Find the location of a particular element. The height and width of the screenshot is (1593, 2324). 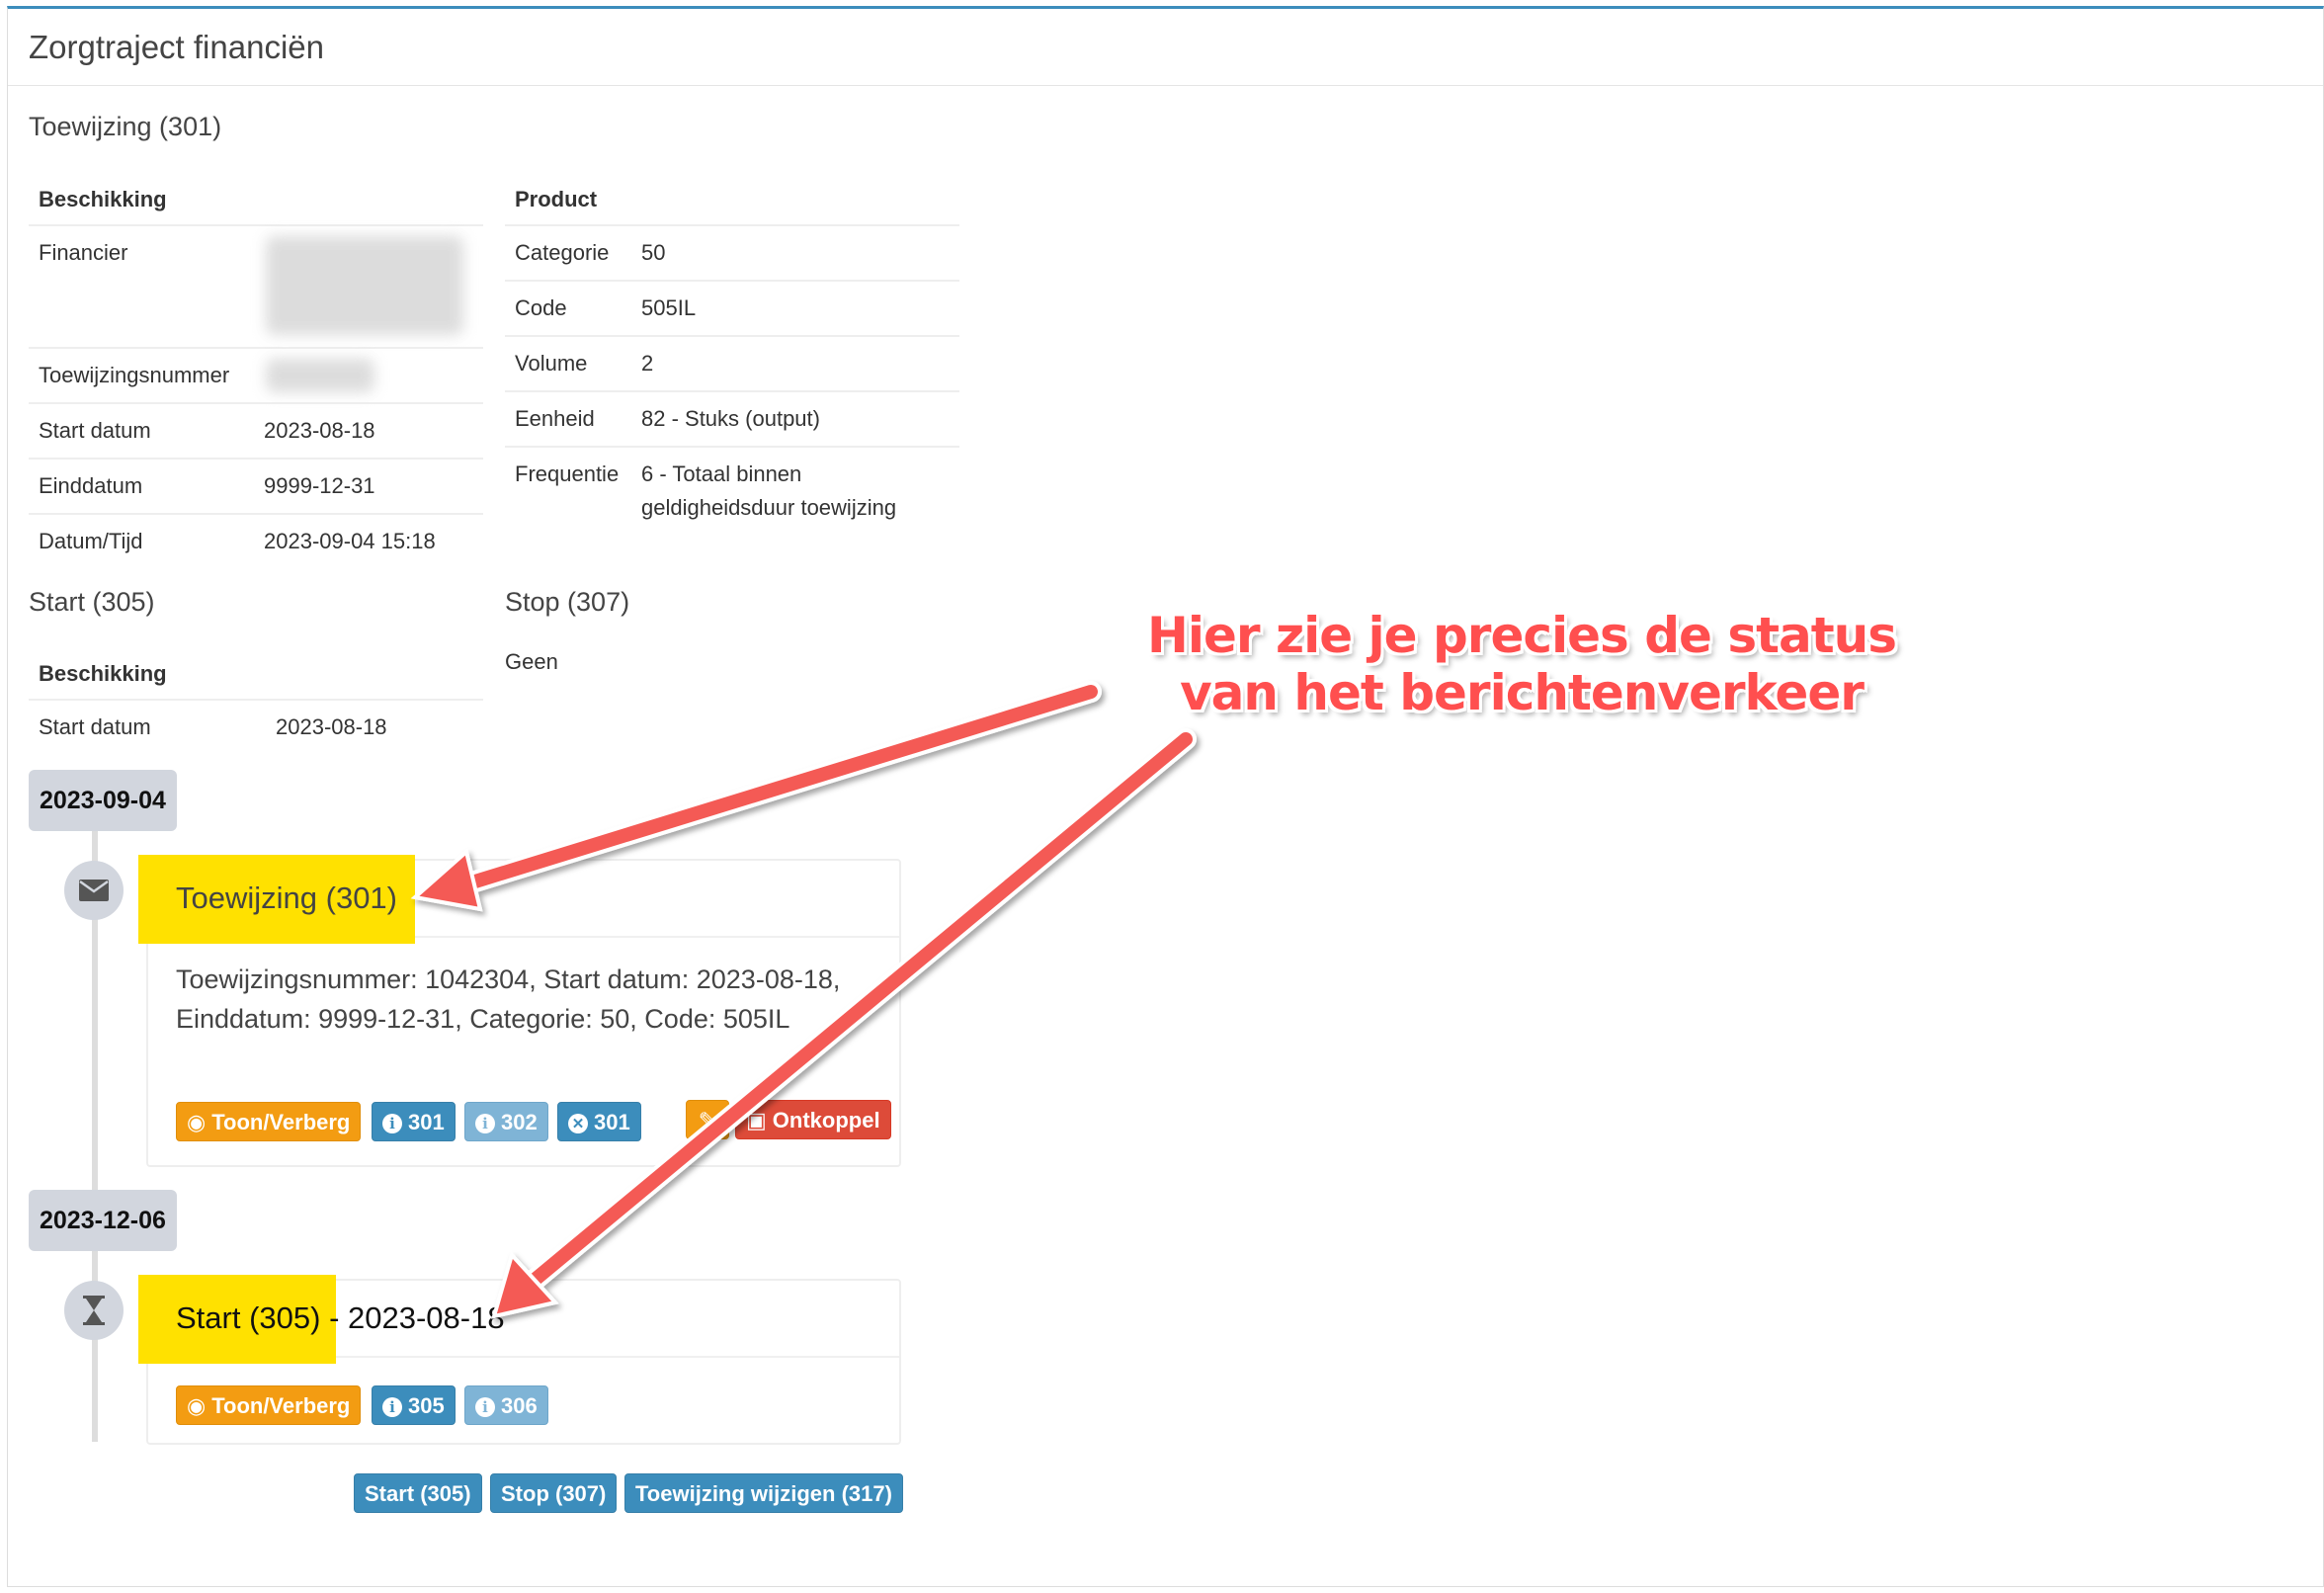

close-301-button: ✕ 301 is located at coordinates (599, 1121).